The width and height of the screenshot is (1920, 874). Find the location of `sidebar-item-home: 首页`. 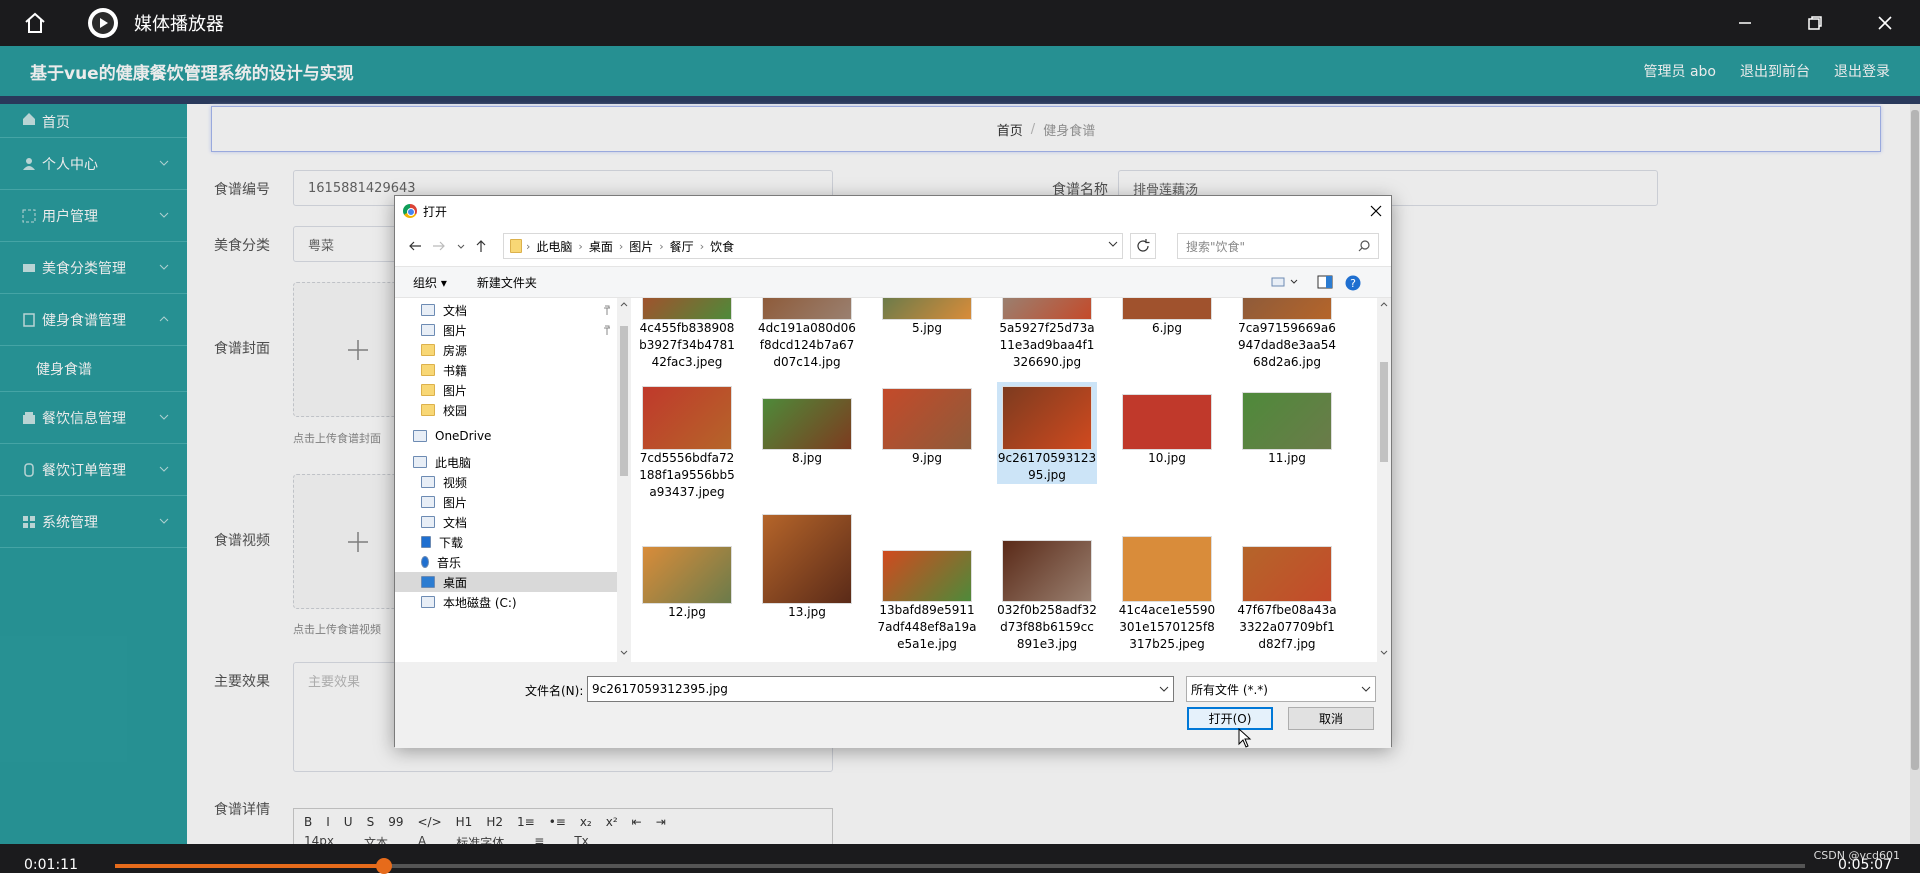

sidebar-item-home: 首页 is located at coordinates (93, 121).